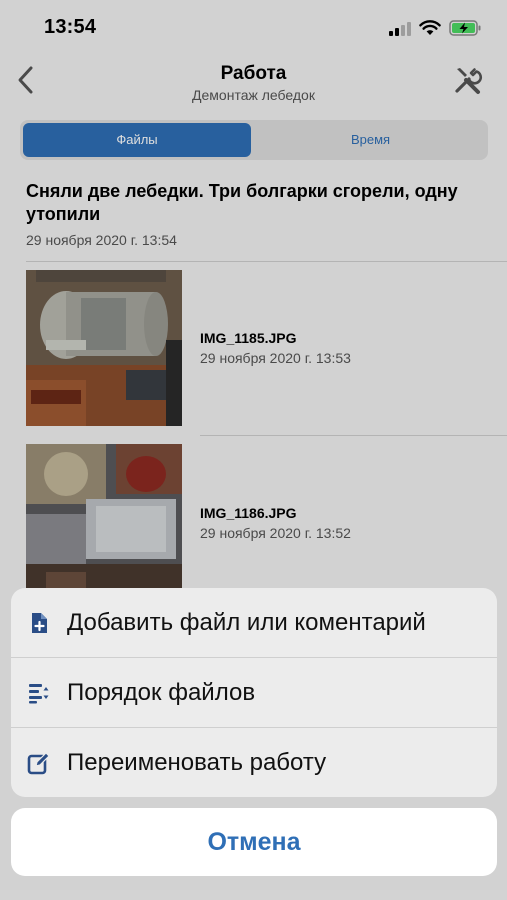 This screenshot has width=507, height=900. Describe the element at coordinates (161, 692) in the screenshot. I see `action-label: Порядок файлов` at that location.